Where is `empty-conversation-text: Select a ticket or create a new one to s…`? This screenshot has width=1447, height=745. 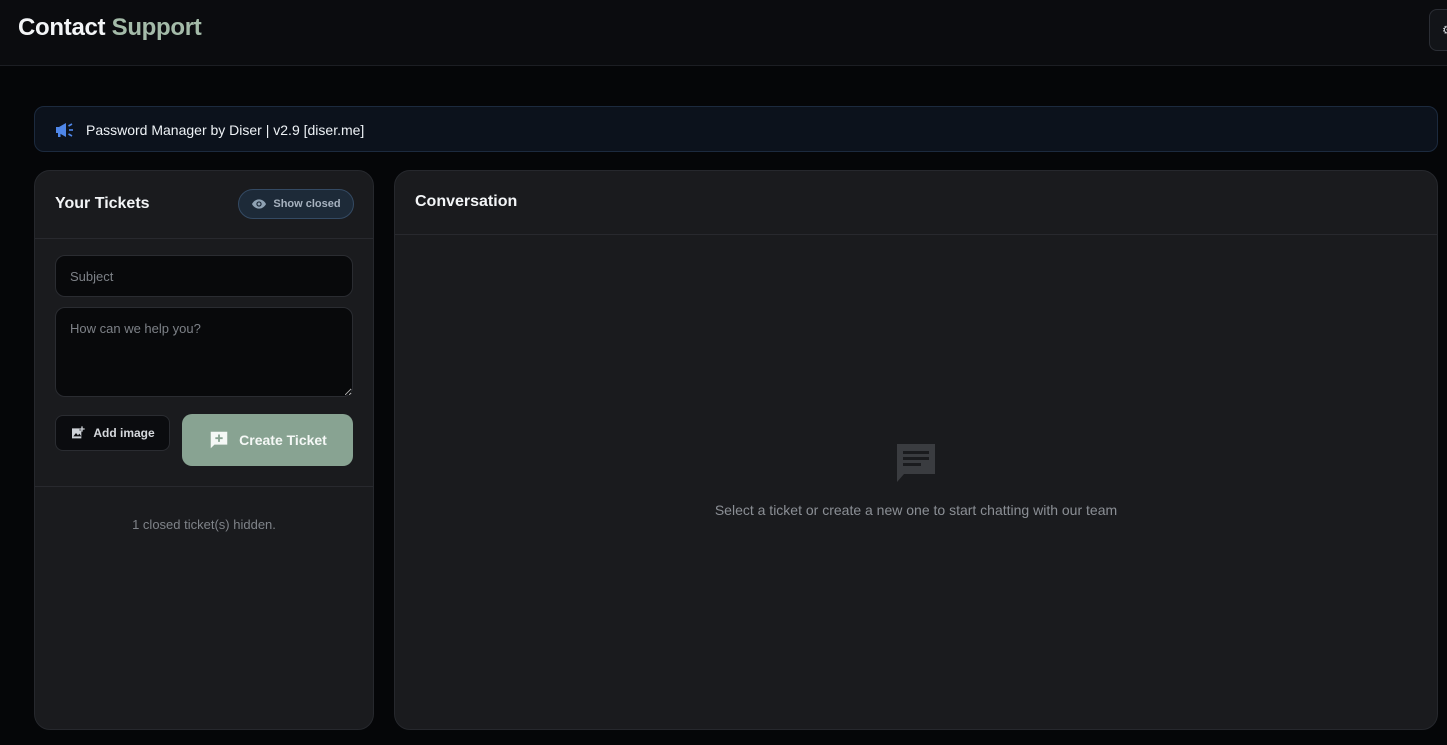 empty-conversation-text: Select a ticket or create a new one to s… is located at coordinates (916, 510).